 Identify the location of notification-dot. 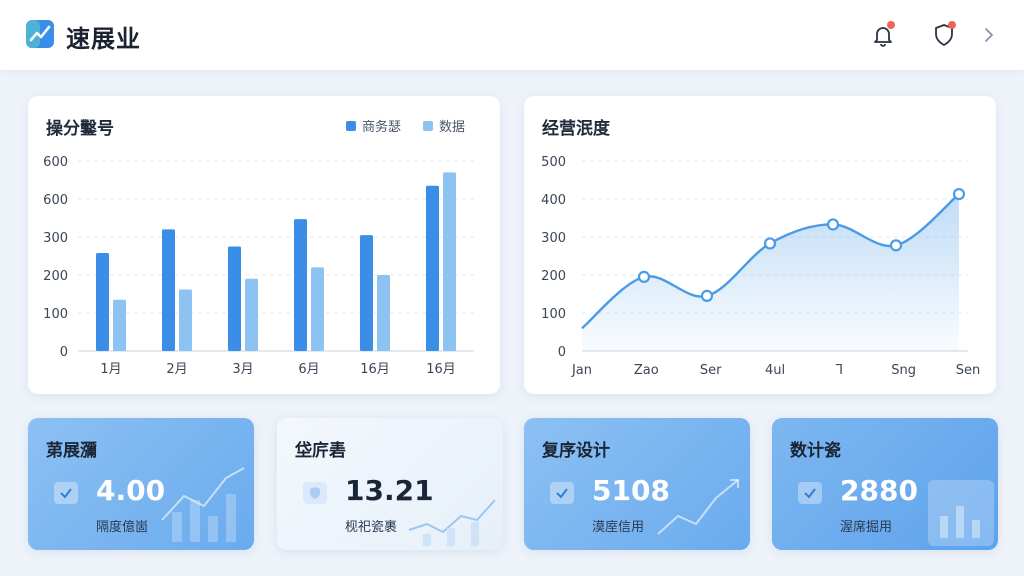
(891, 25).